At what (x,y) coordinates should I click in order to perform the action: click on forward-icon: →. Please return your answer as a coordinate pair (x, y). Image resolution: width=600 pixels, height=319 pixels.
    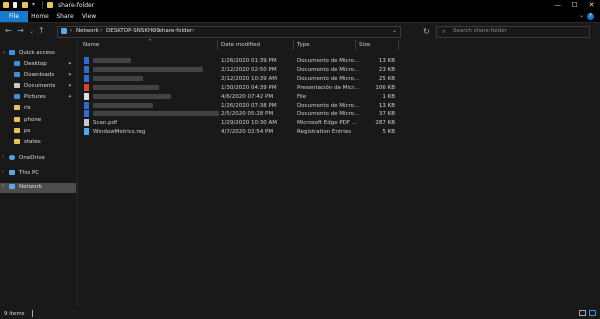
    Looking at the image, I should click on (20, 30).